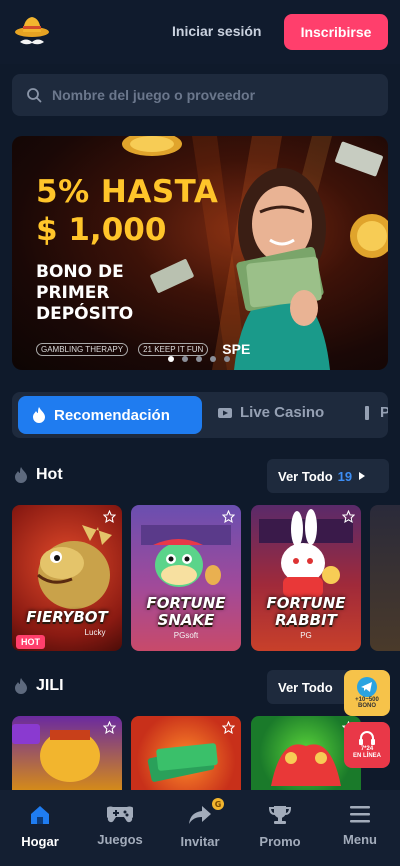 This screenshot has width=400, height=866. I want to click on nav-menu: Menu, so click(360, 828).